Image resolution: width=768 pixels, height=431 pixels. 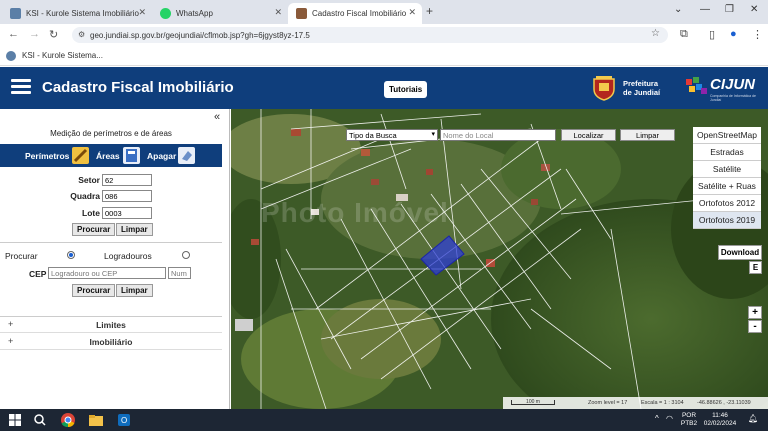 I want to click on limpar-map-button: Limpar, so click(x=647, y=135).